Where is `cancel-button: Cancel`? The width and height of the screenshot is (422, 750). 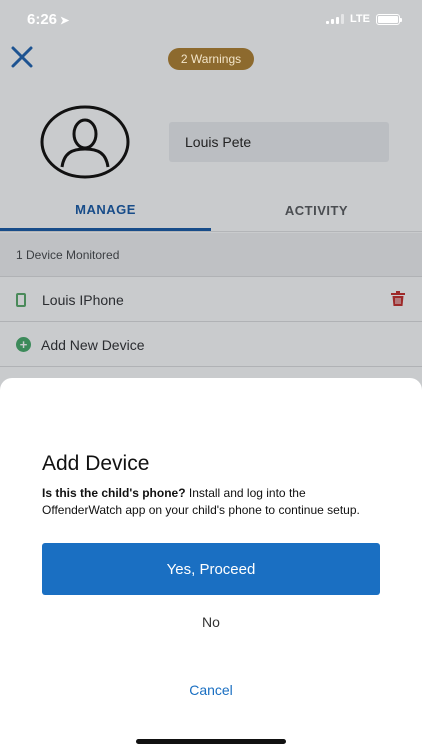
cancel-button: Cancel is located at coordinates (211, 690).